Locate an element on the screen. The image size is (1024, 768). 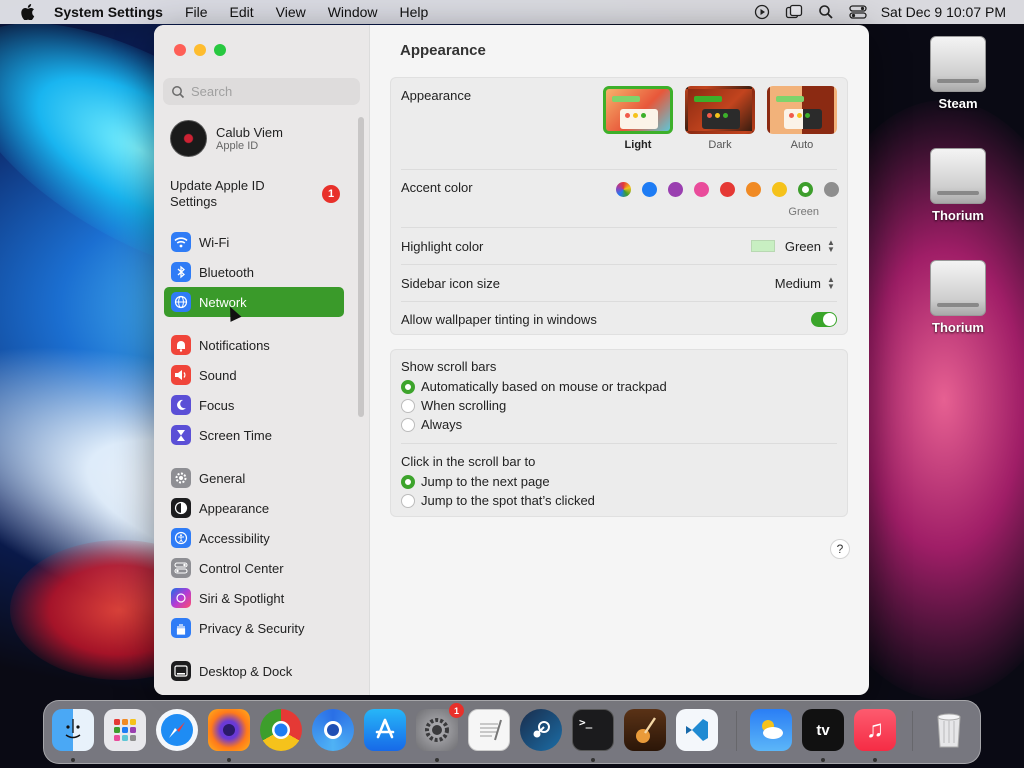
search-field is located at coordinates (261, 91).